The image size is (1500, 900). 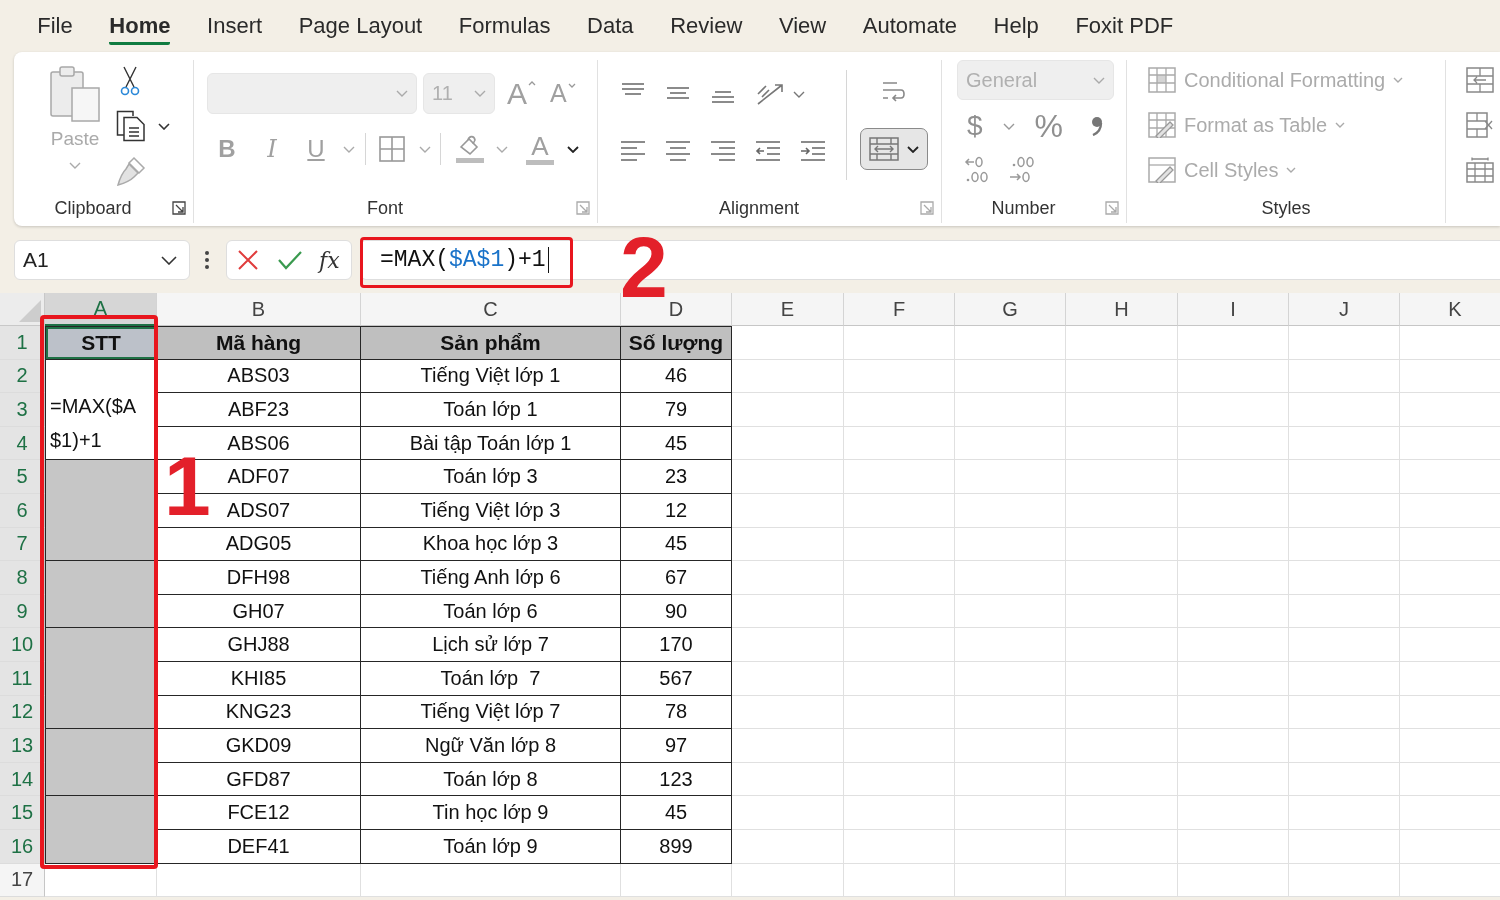 I want to click on cancel-icon, so click(x=248, y=260).